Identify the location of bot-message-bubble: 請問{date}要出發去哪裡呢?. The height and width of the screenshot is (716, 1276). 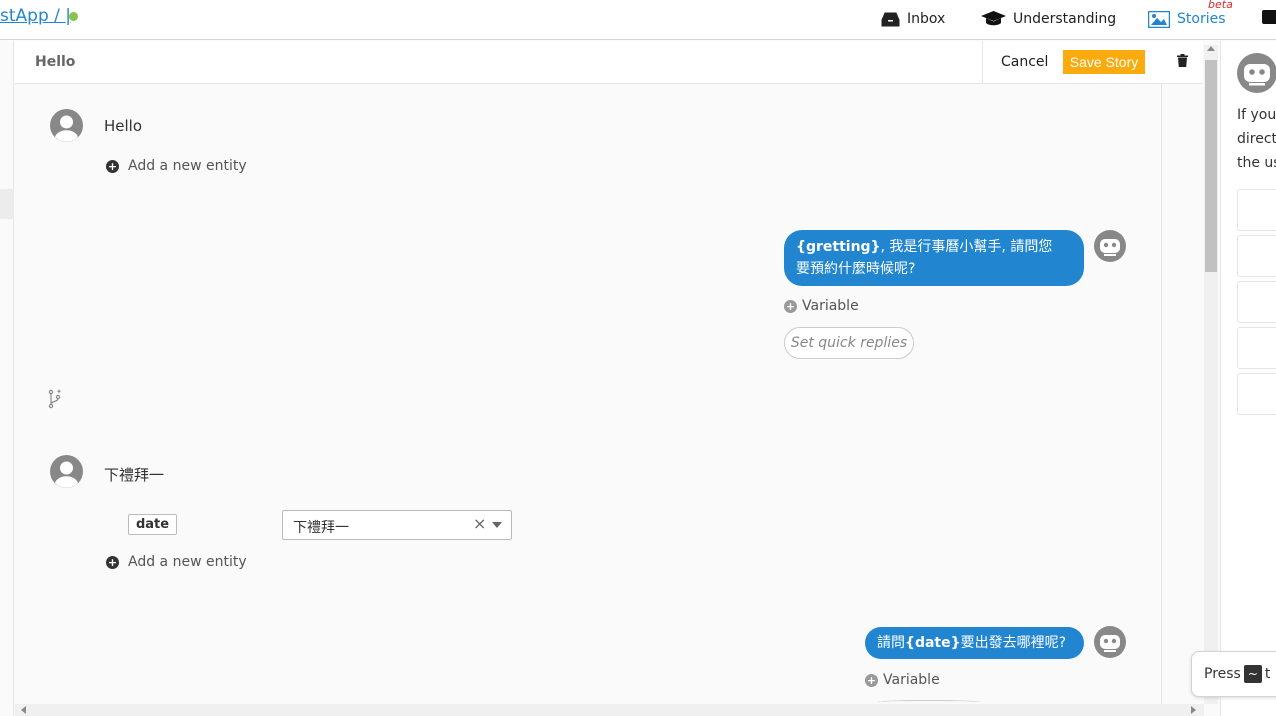
(974, 643).